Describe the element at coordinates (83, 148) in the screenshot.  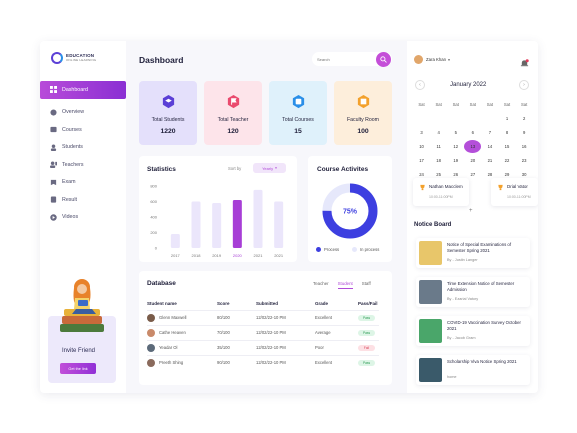
I see `sidebar-item-students: Students` at that location.